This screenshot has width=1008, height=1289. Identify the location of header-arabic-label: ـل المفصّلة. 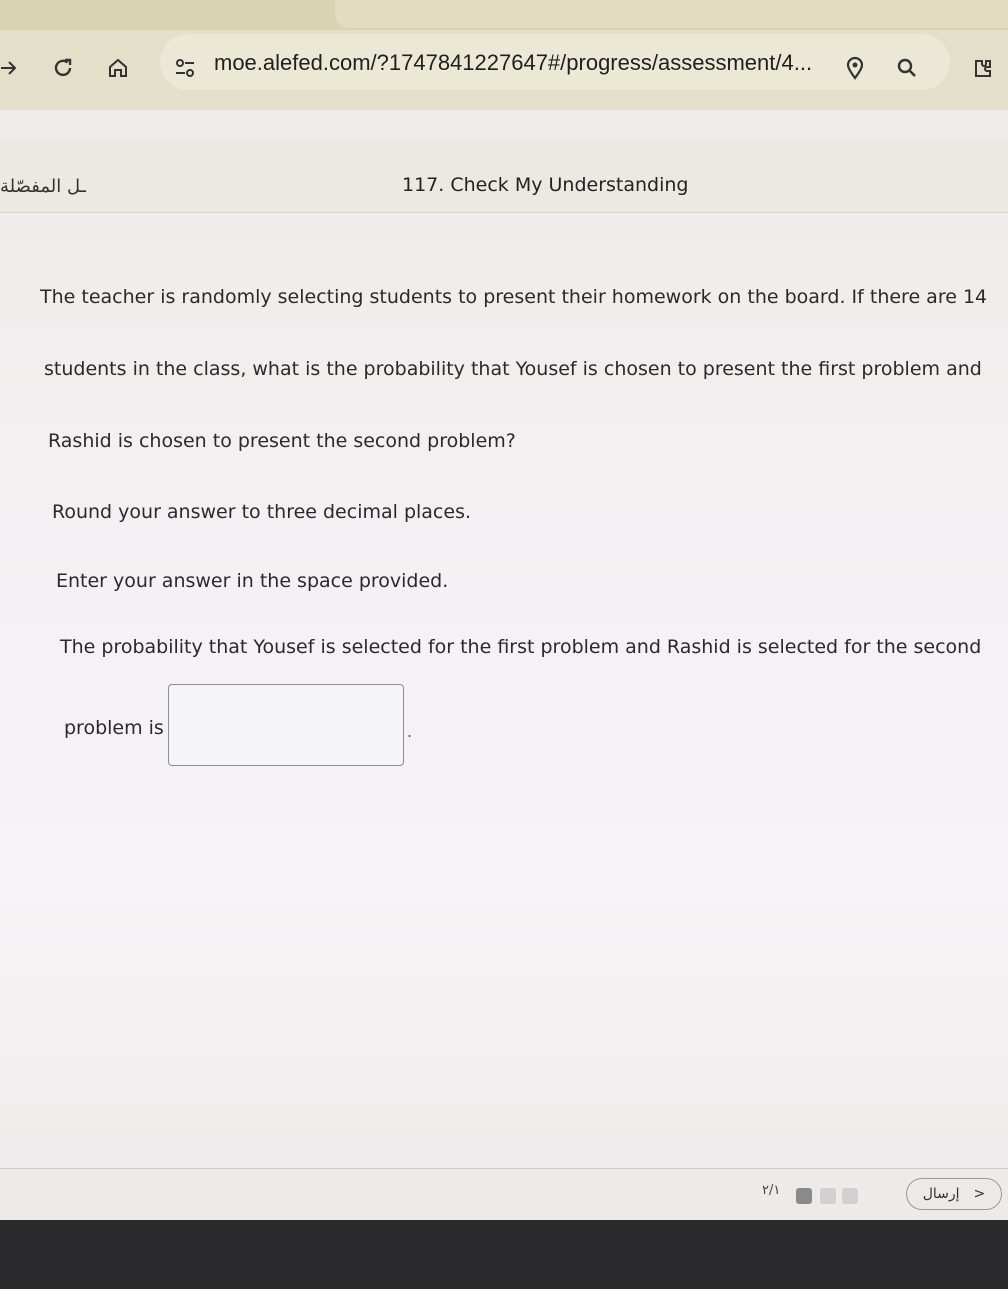
(43, 186).